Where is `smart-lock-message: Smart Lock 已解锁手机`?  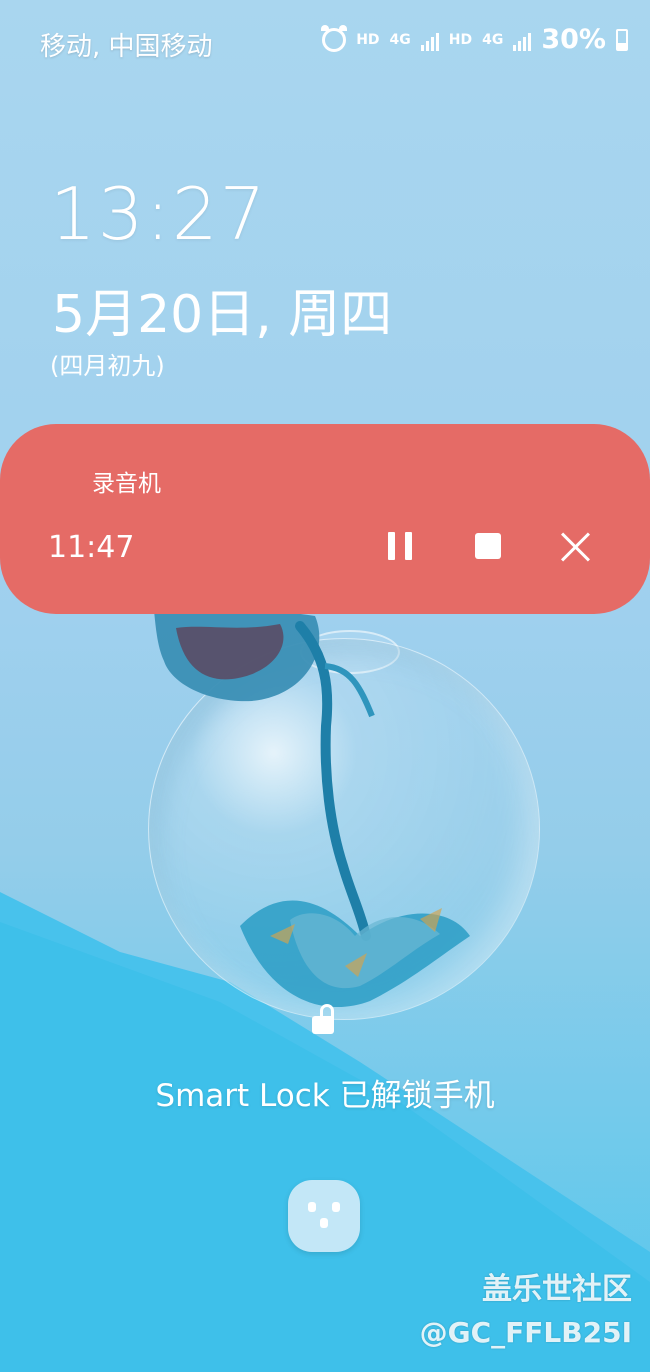
smart-lock-message: Smart Lock 已解锁手机 is located at coordinates (325, 1096).